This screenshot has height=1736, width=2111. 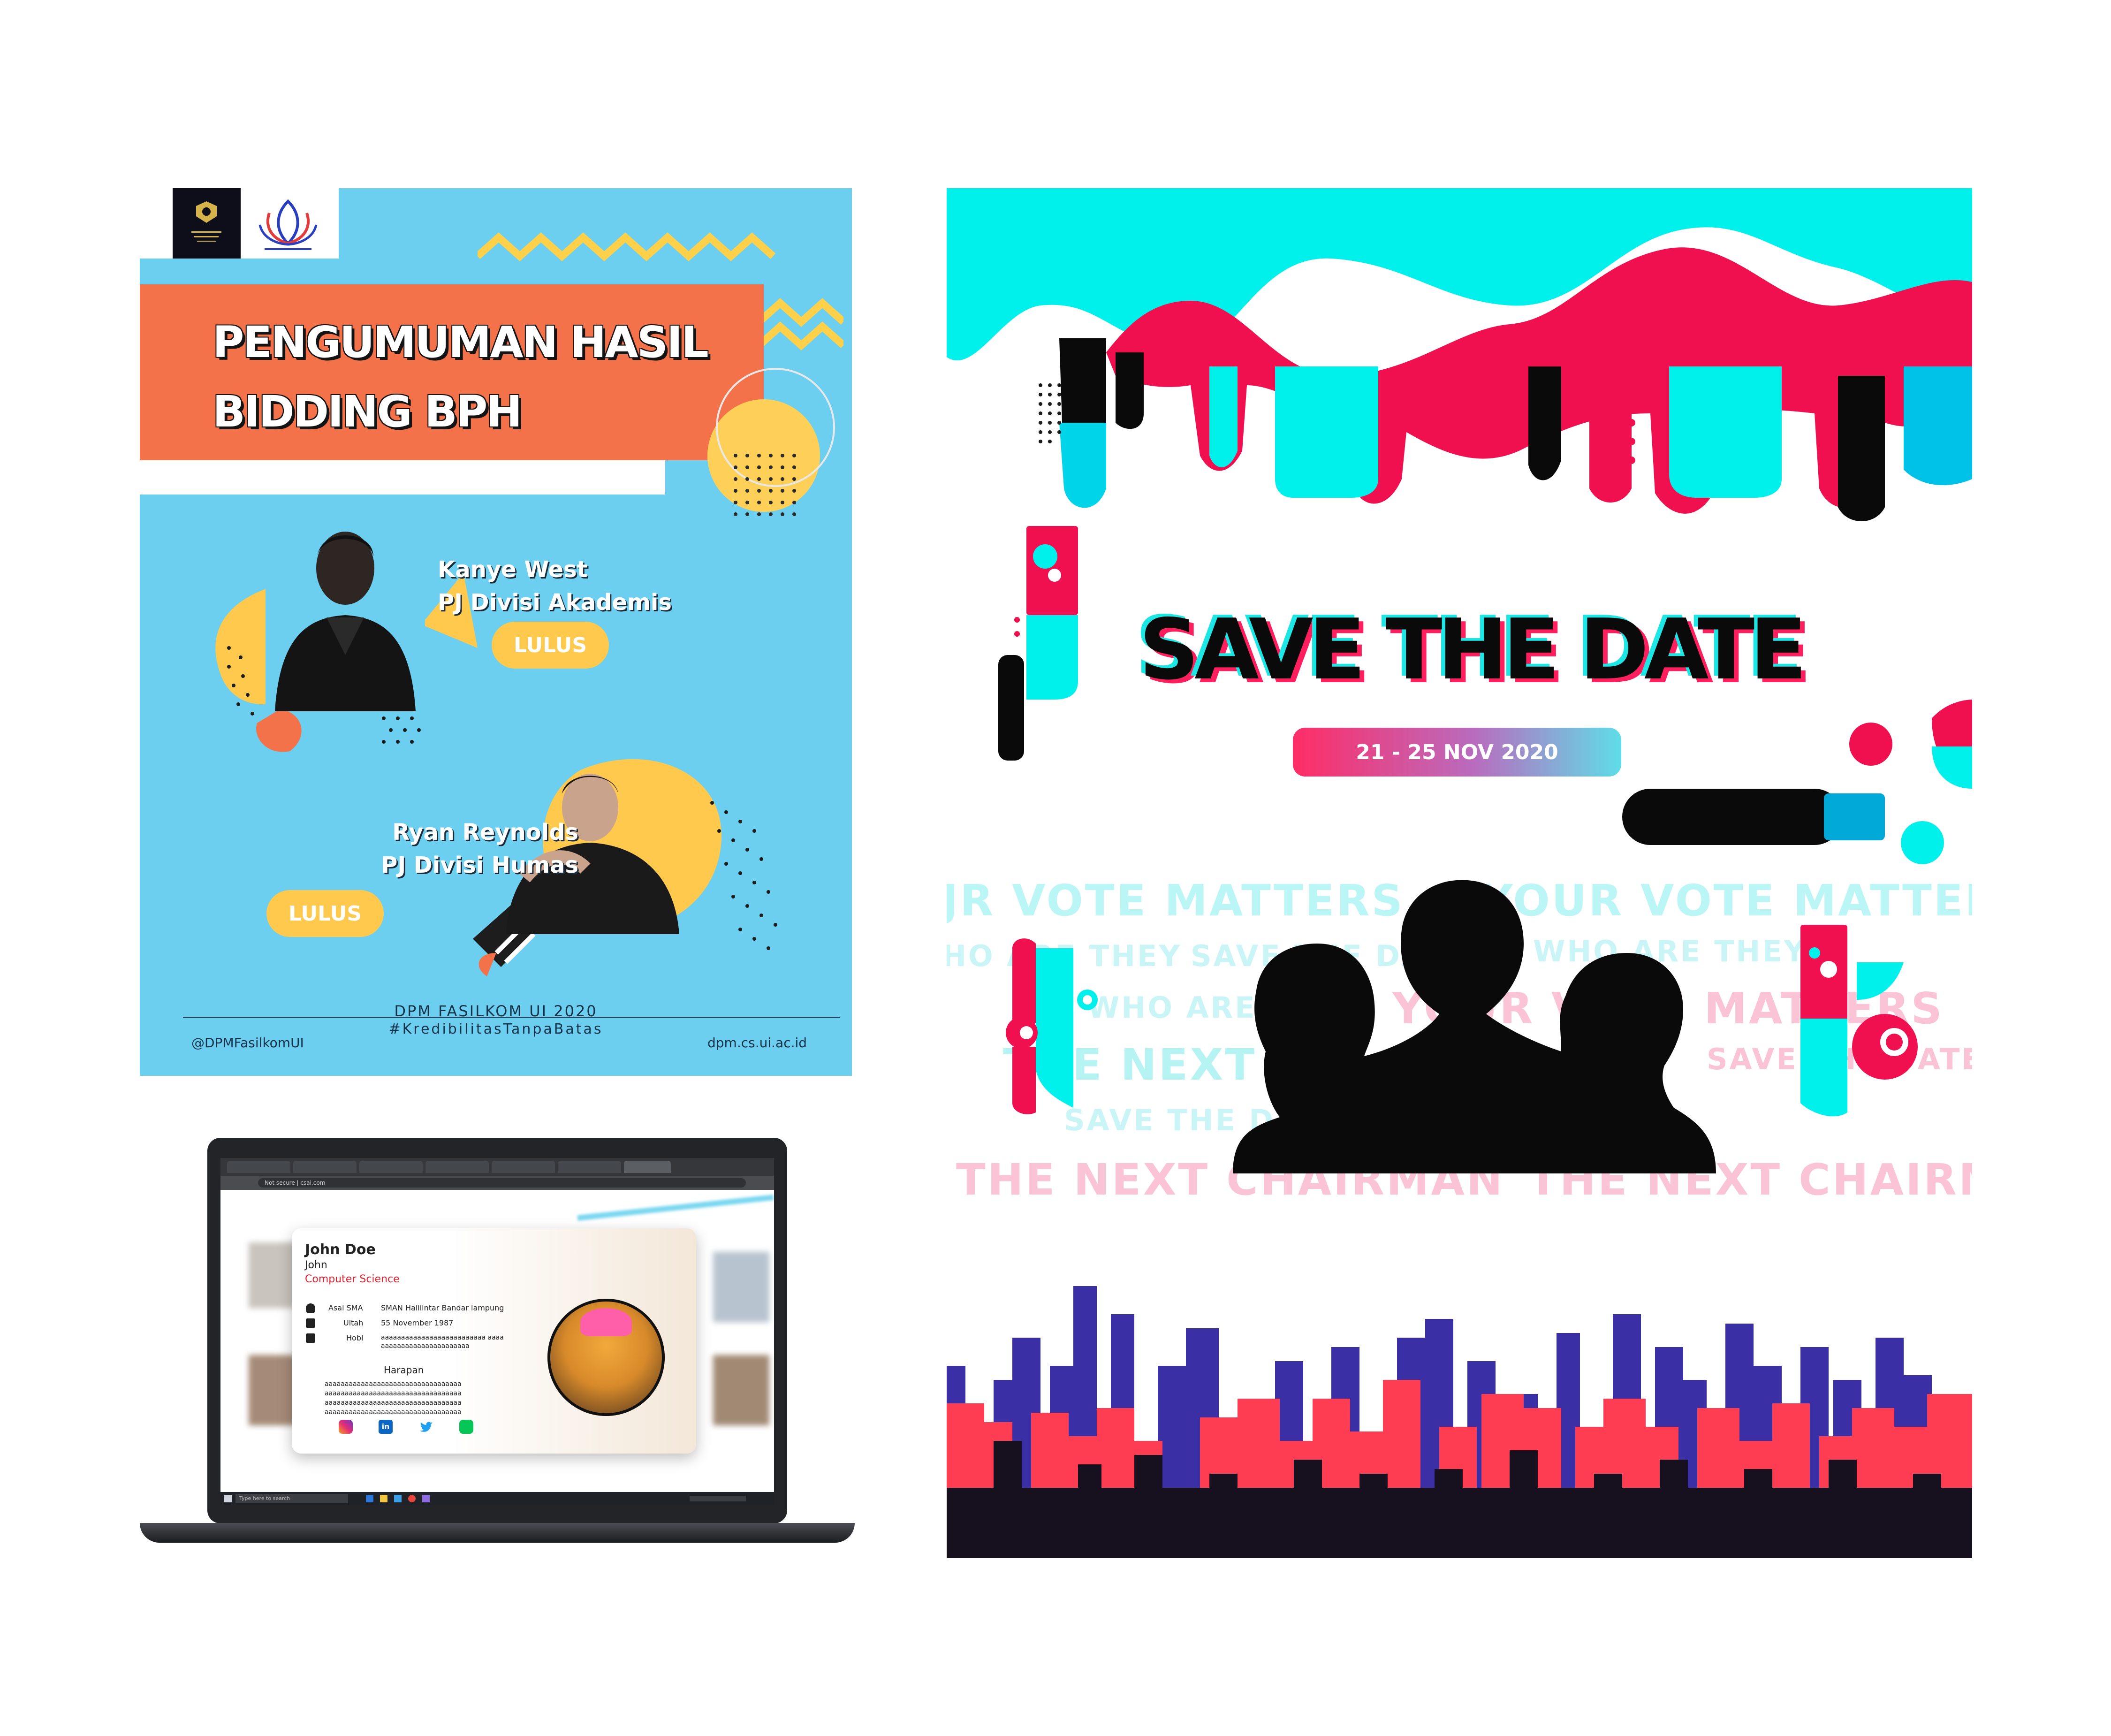 I want to click on twitter-icon, so click(x=426, y=1427).